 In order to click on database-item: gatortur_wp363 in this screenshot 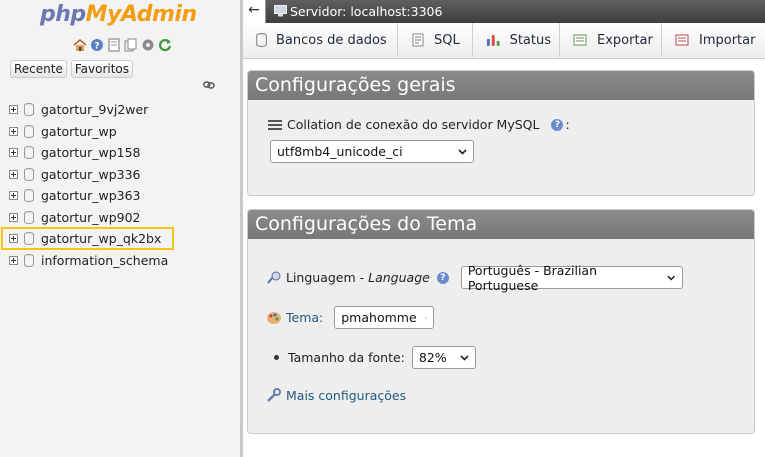, I will do `click(88, 196)`.